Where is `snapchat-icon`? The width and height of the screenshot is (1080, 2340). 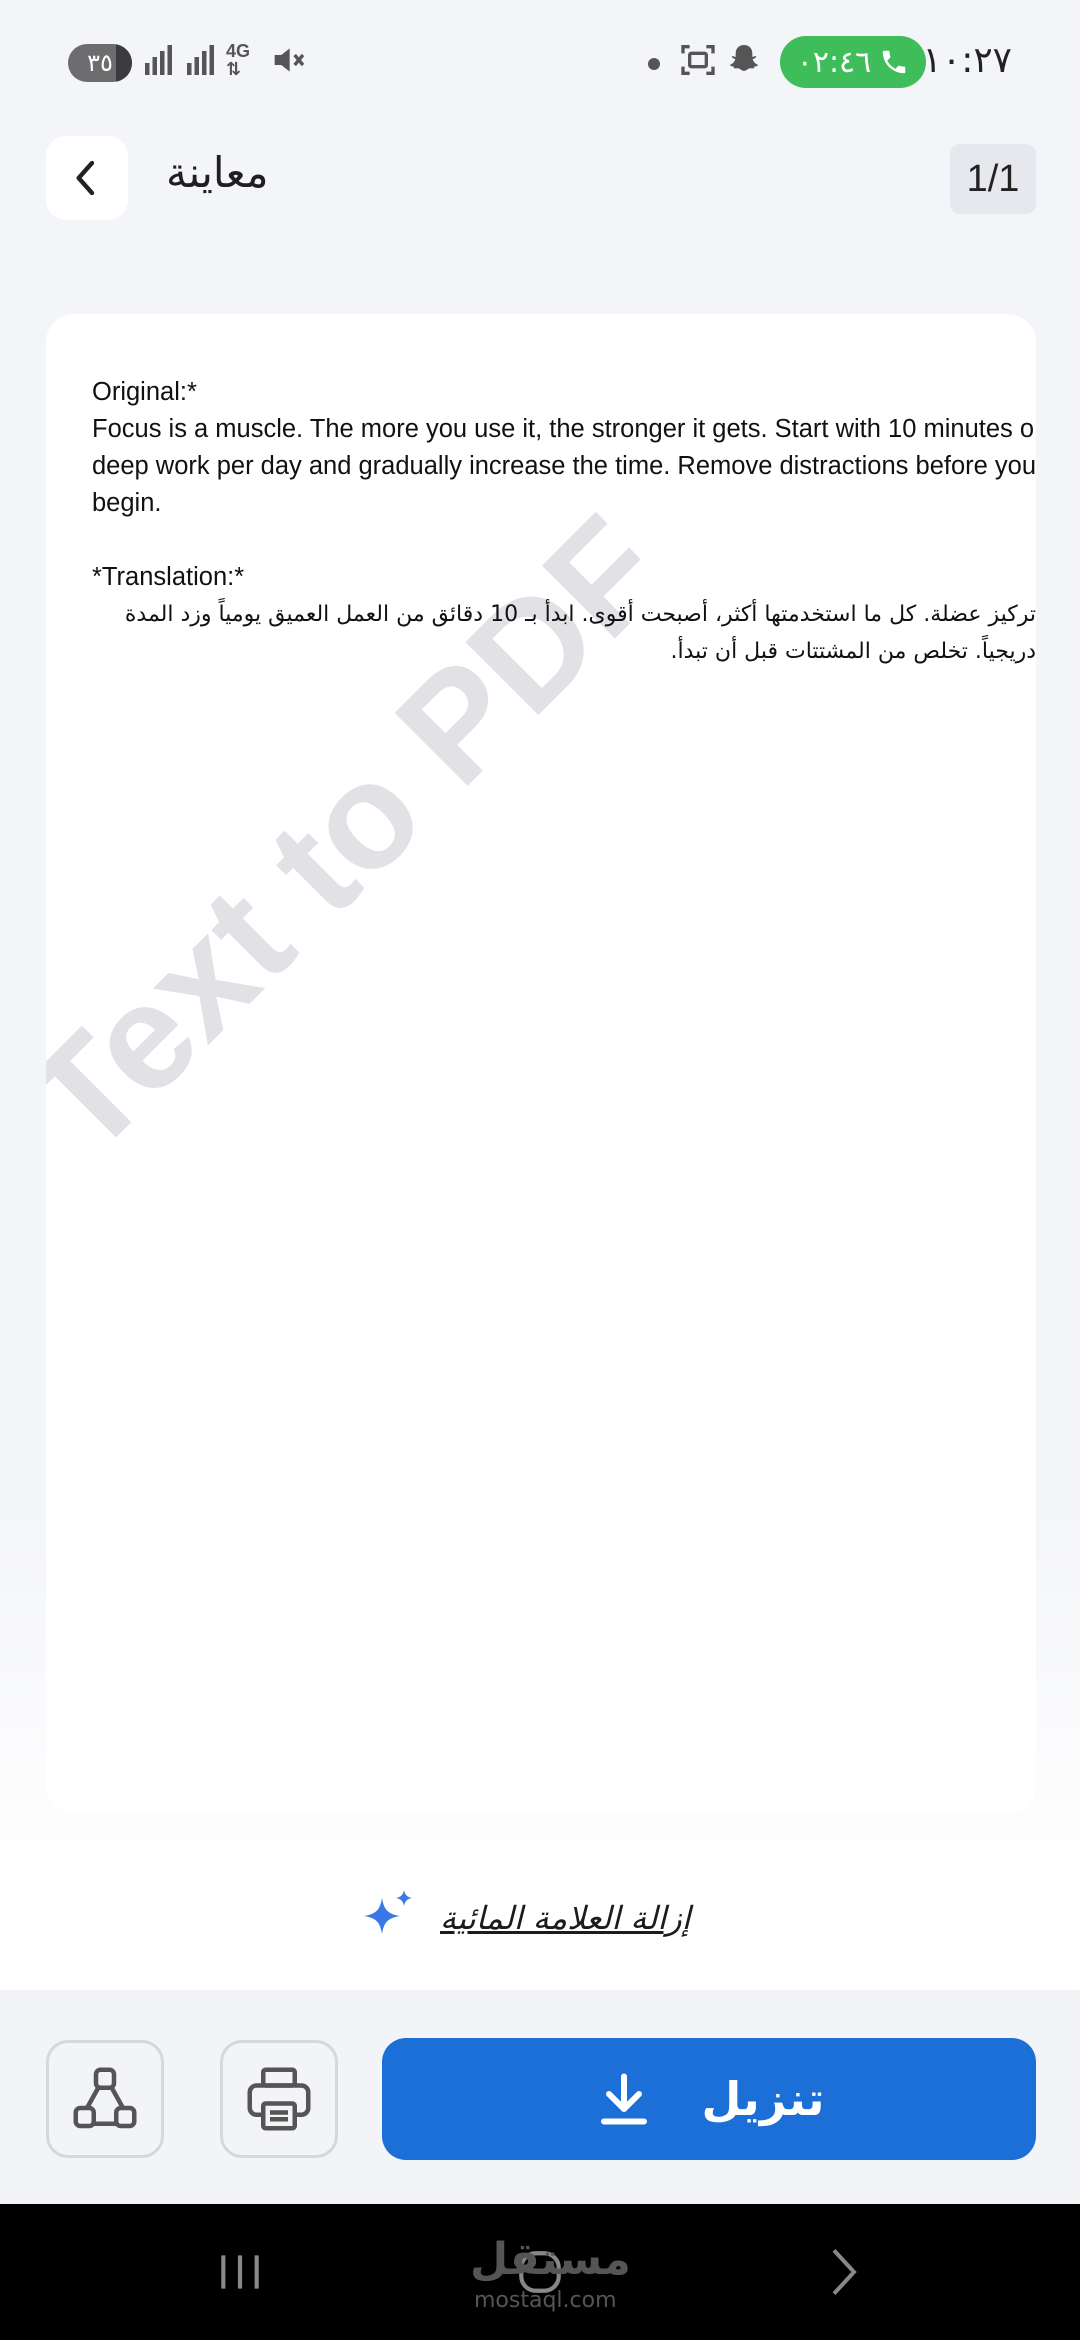
snapchat-icon is located at coordinates (744, 58).